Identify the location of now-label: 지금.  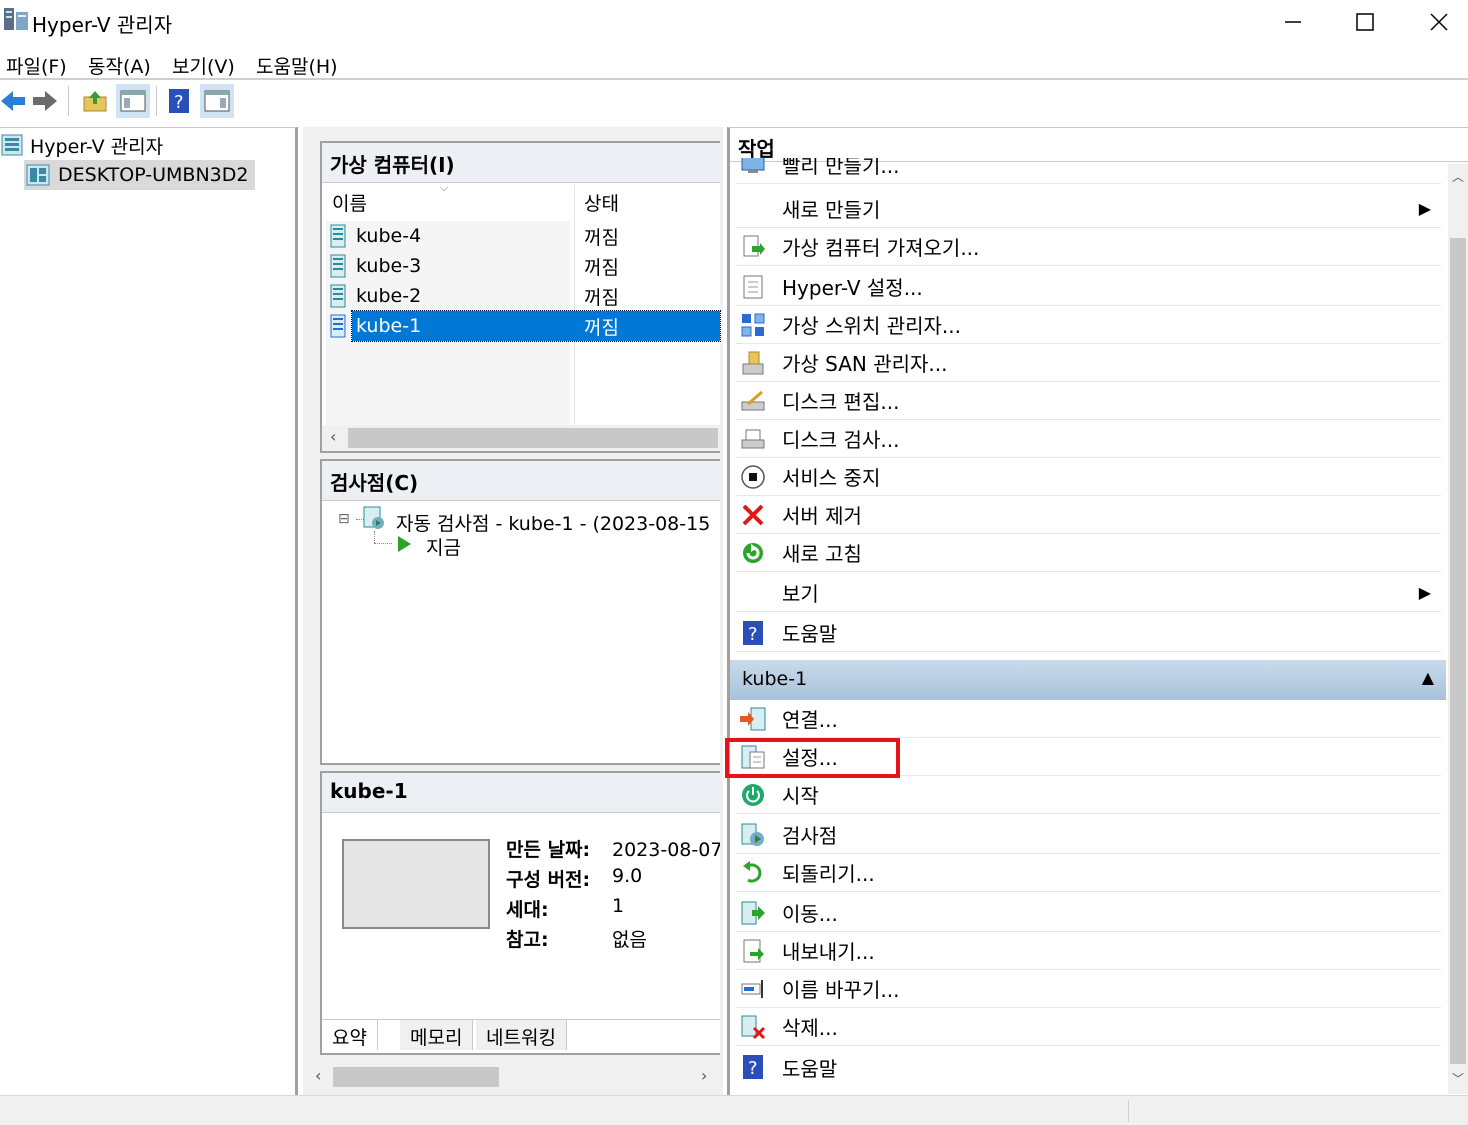
(443, 546).